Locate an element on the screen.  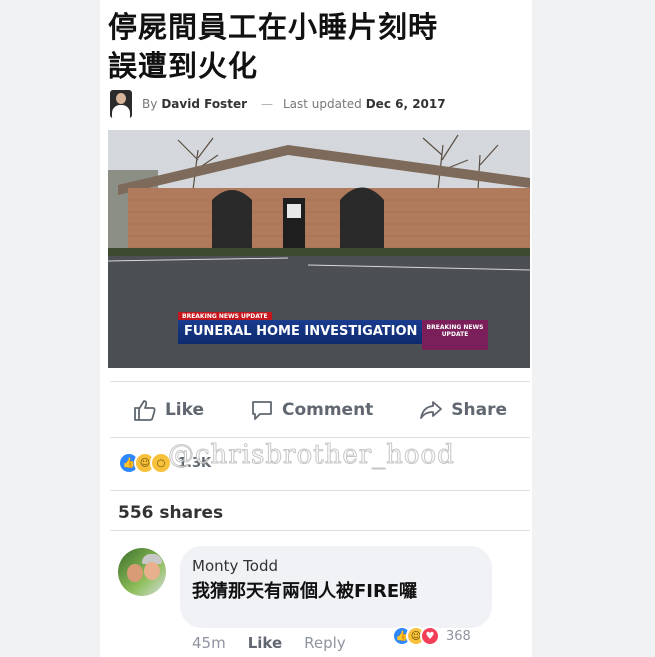
comment-meta: 45m Like Reply is located at coordinates (280, 643).